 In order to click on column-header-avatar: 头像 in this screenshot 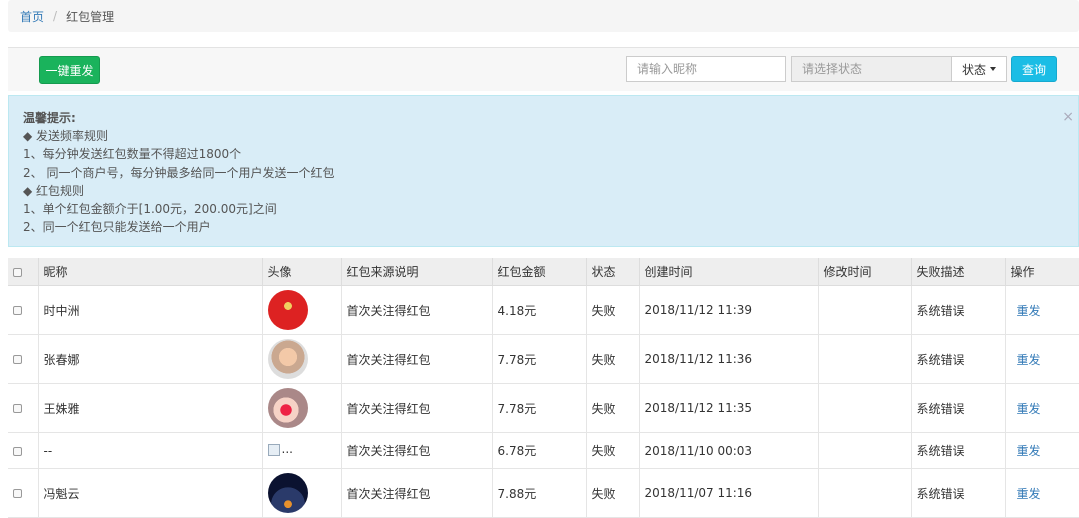, I will do `click(302, 272)`.